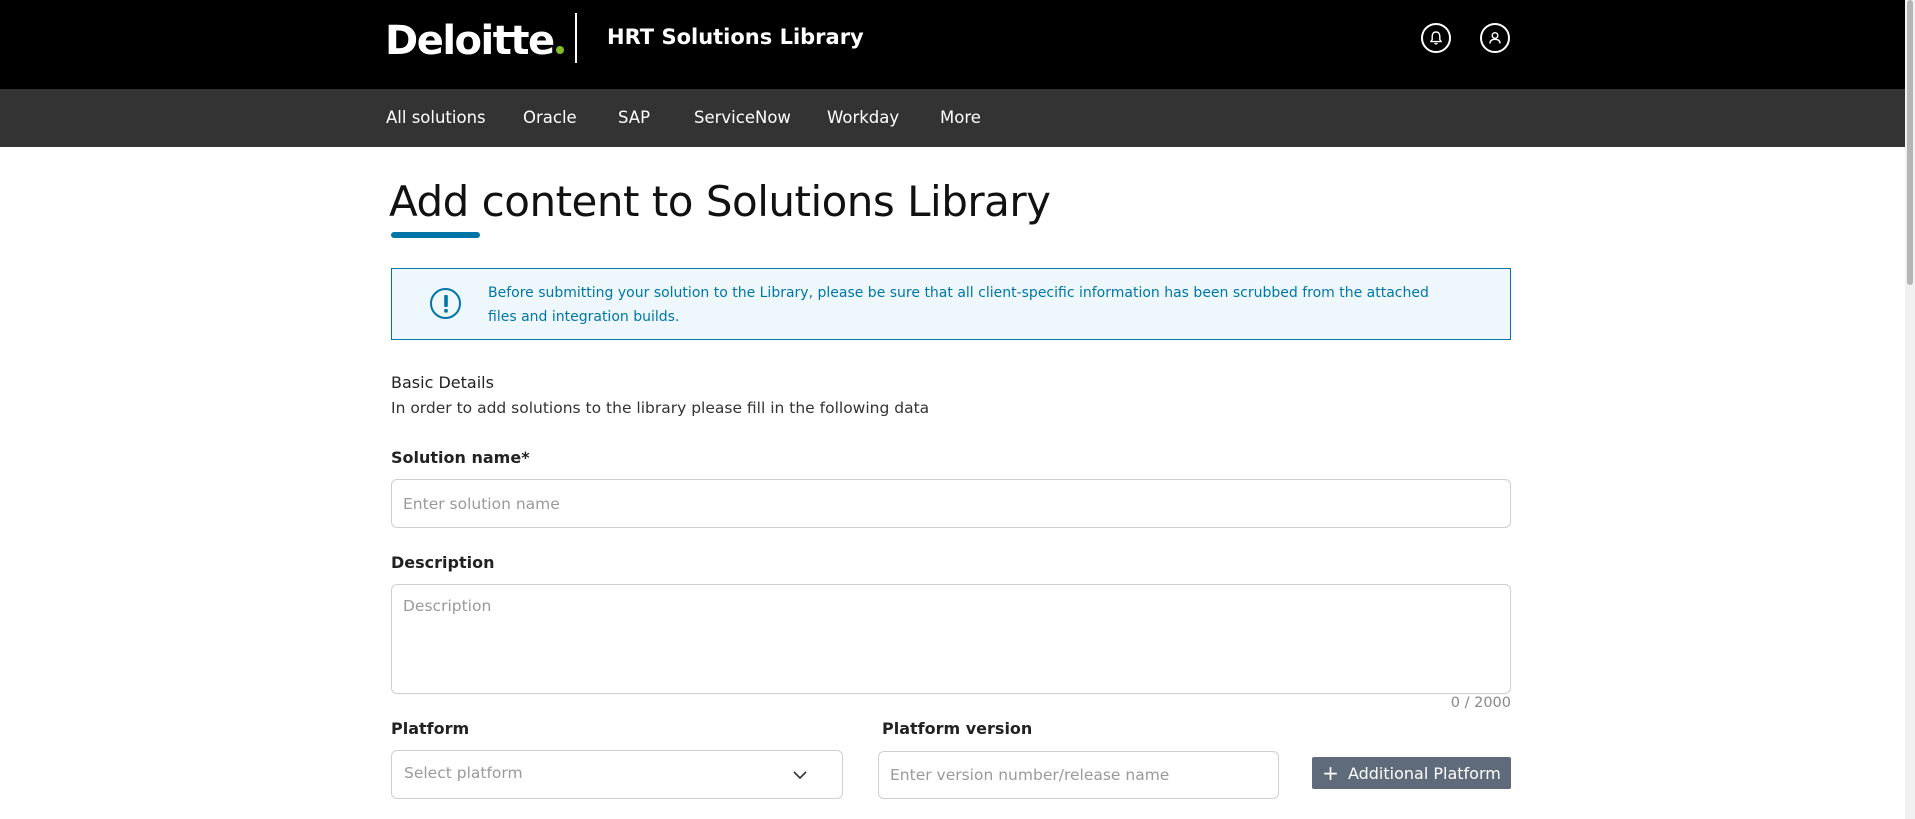  I want to click on scrollbar-thumb, so click(1910, 142).